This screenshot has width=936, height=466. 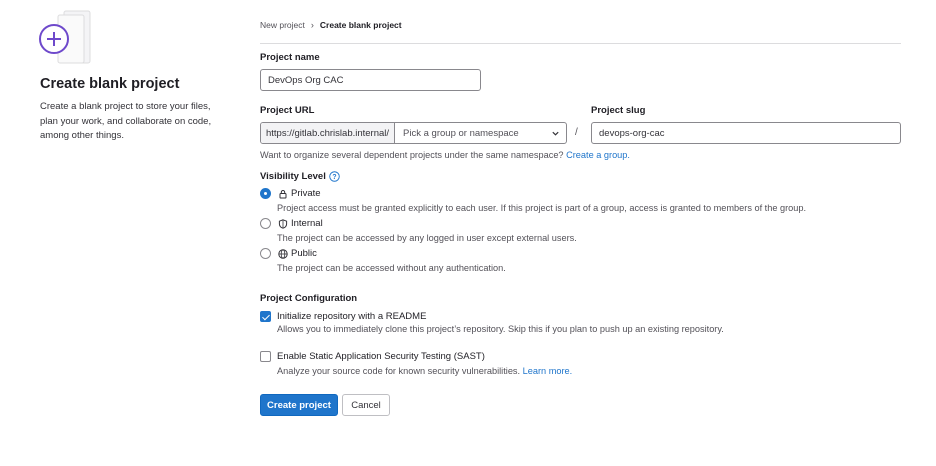 I want to click on cancel-button: Cancel, so click(x=366, y=405).